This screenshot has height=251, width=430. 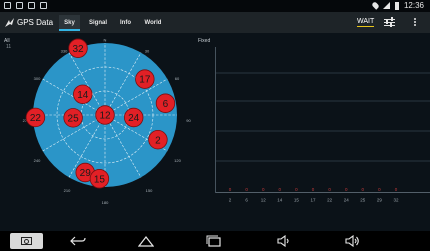 I want to click on signal-prn-label: 14, so click(x=280, y=200).